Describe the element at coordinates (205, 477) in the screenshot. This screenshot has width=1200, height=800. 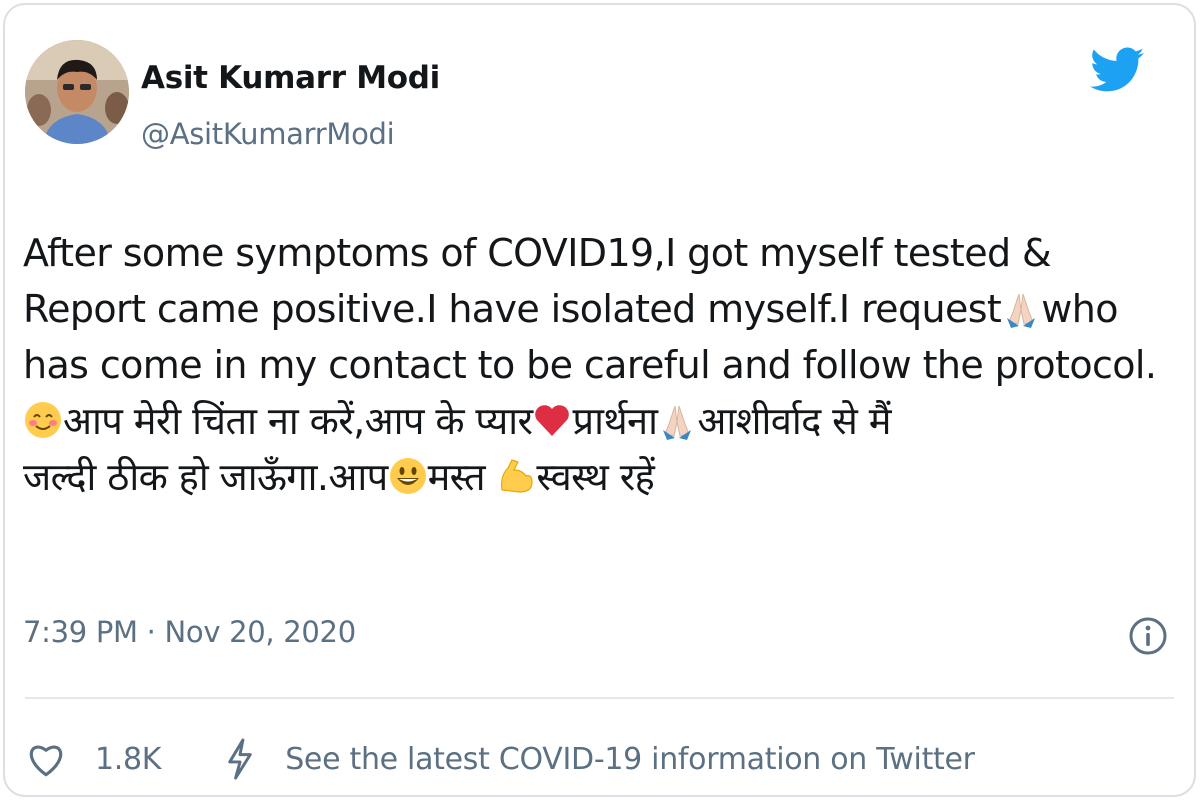
I see `tweet-line-5-text: जल्दी ठीक हो जाऊँगा.आप` at that location.